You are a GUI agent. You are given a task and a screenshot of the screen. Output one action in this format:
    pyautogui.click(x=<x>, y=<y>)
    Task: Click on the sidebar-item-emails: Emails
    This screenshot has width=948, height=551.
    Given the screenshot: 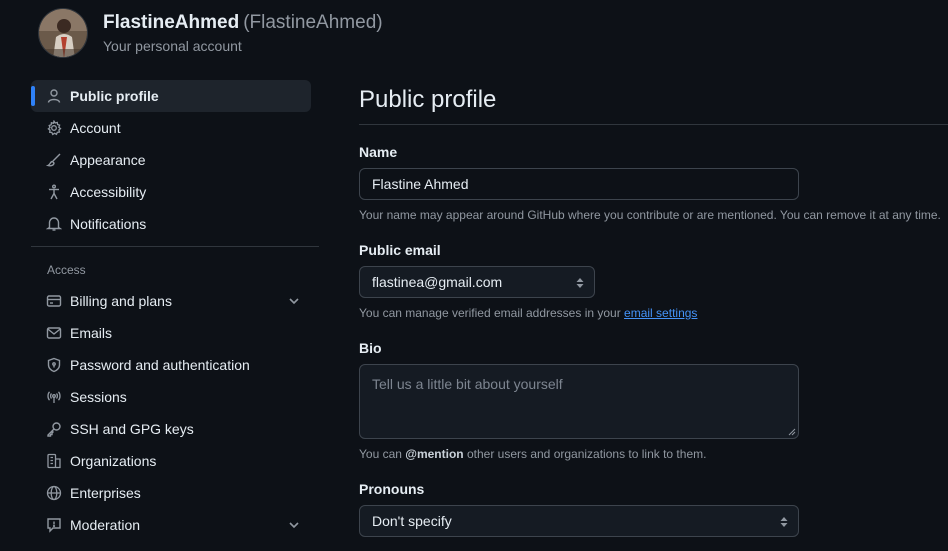 What is the action you would take?
    pyautogui.click(x=171, y=333)
    